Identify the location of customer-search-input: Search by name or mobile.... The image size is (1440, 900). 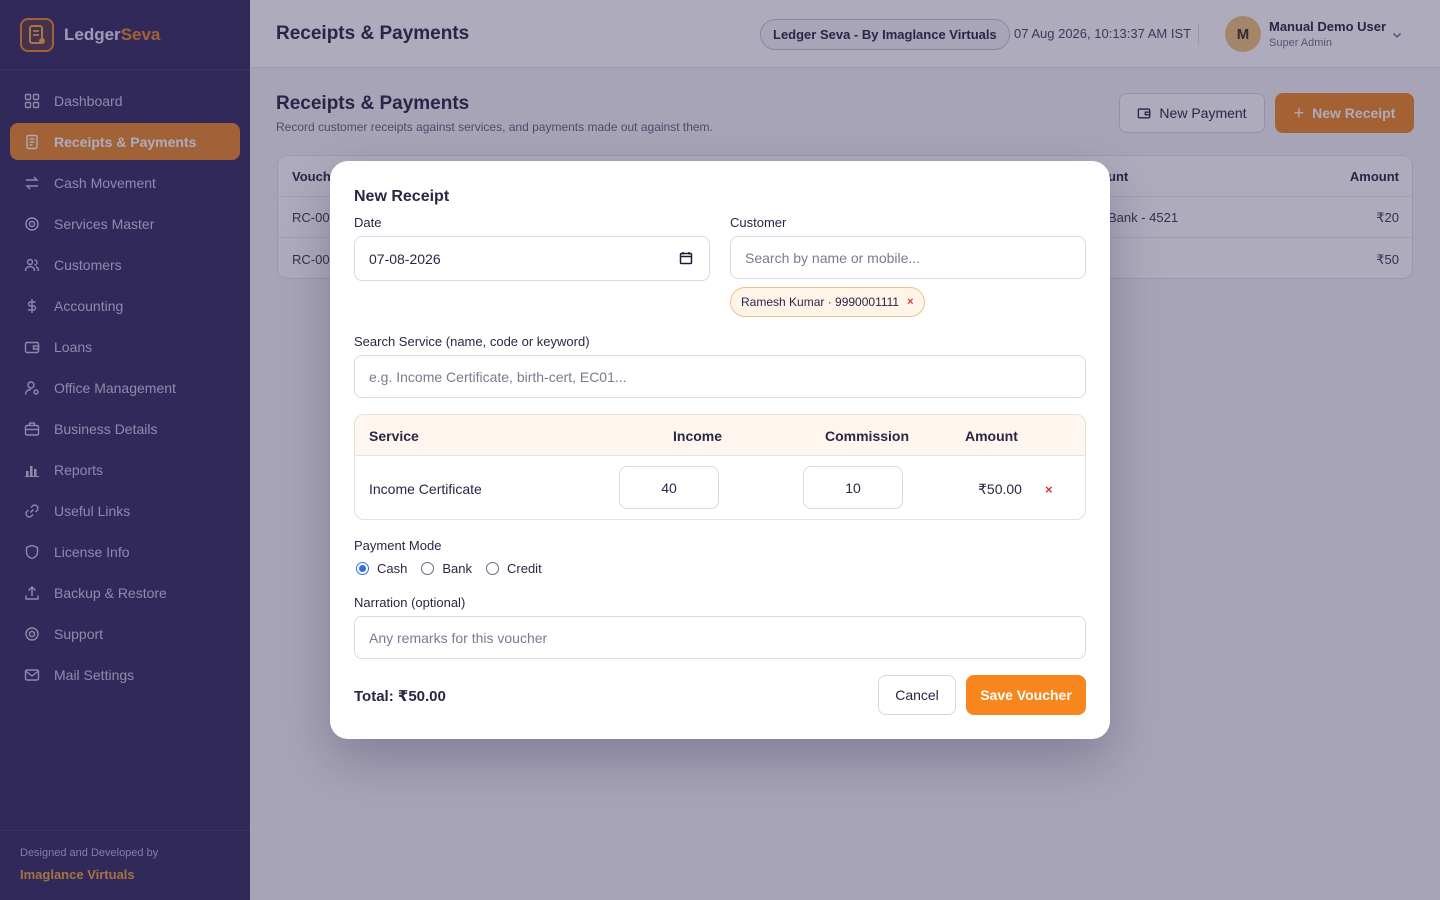
(908, 257).